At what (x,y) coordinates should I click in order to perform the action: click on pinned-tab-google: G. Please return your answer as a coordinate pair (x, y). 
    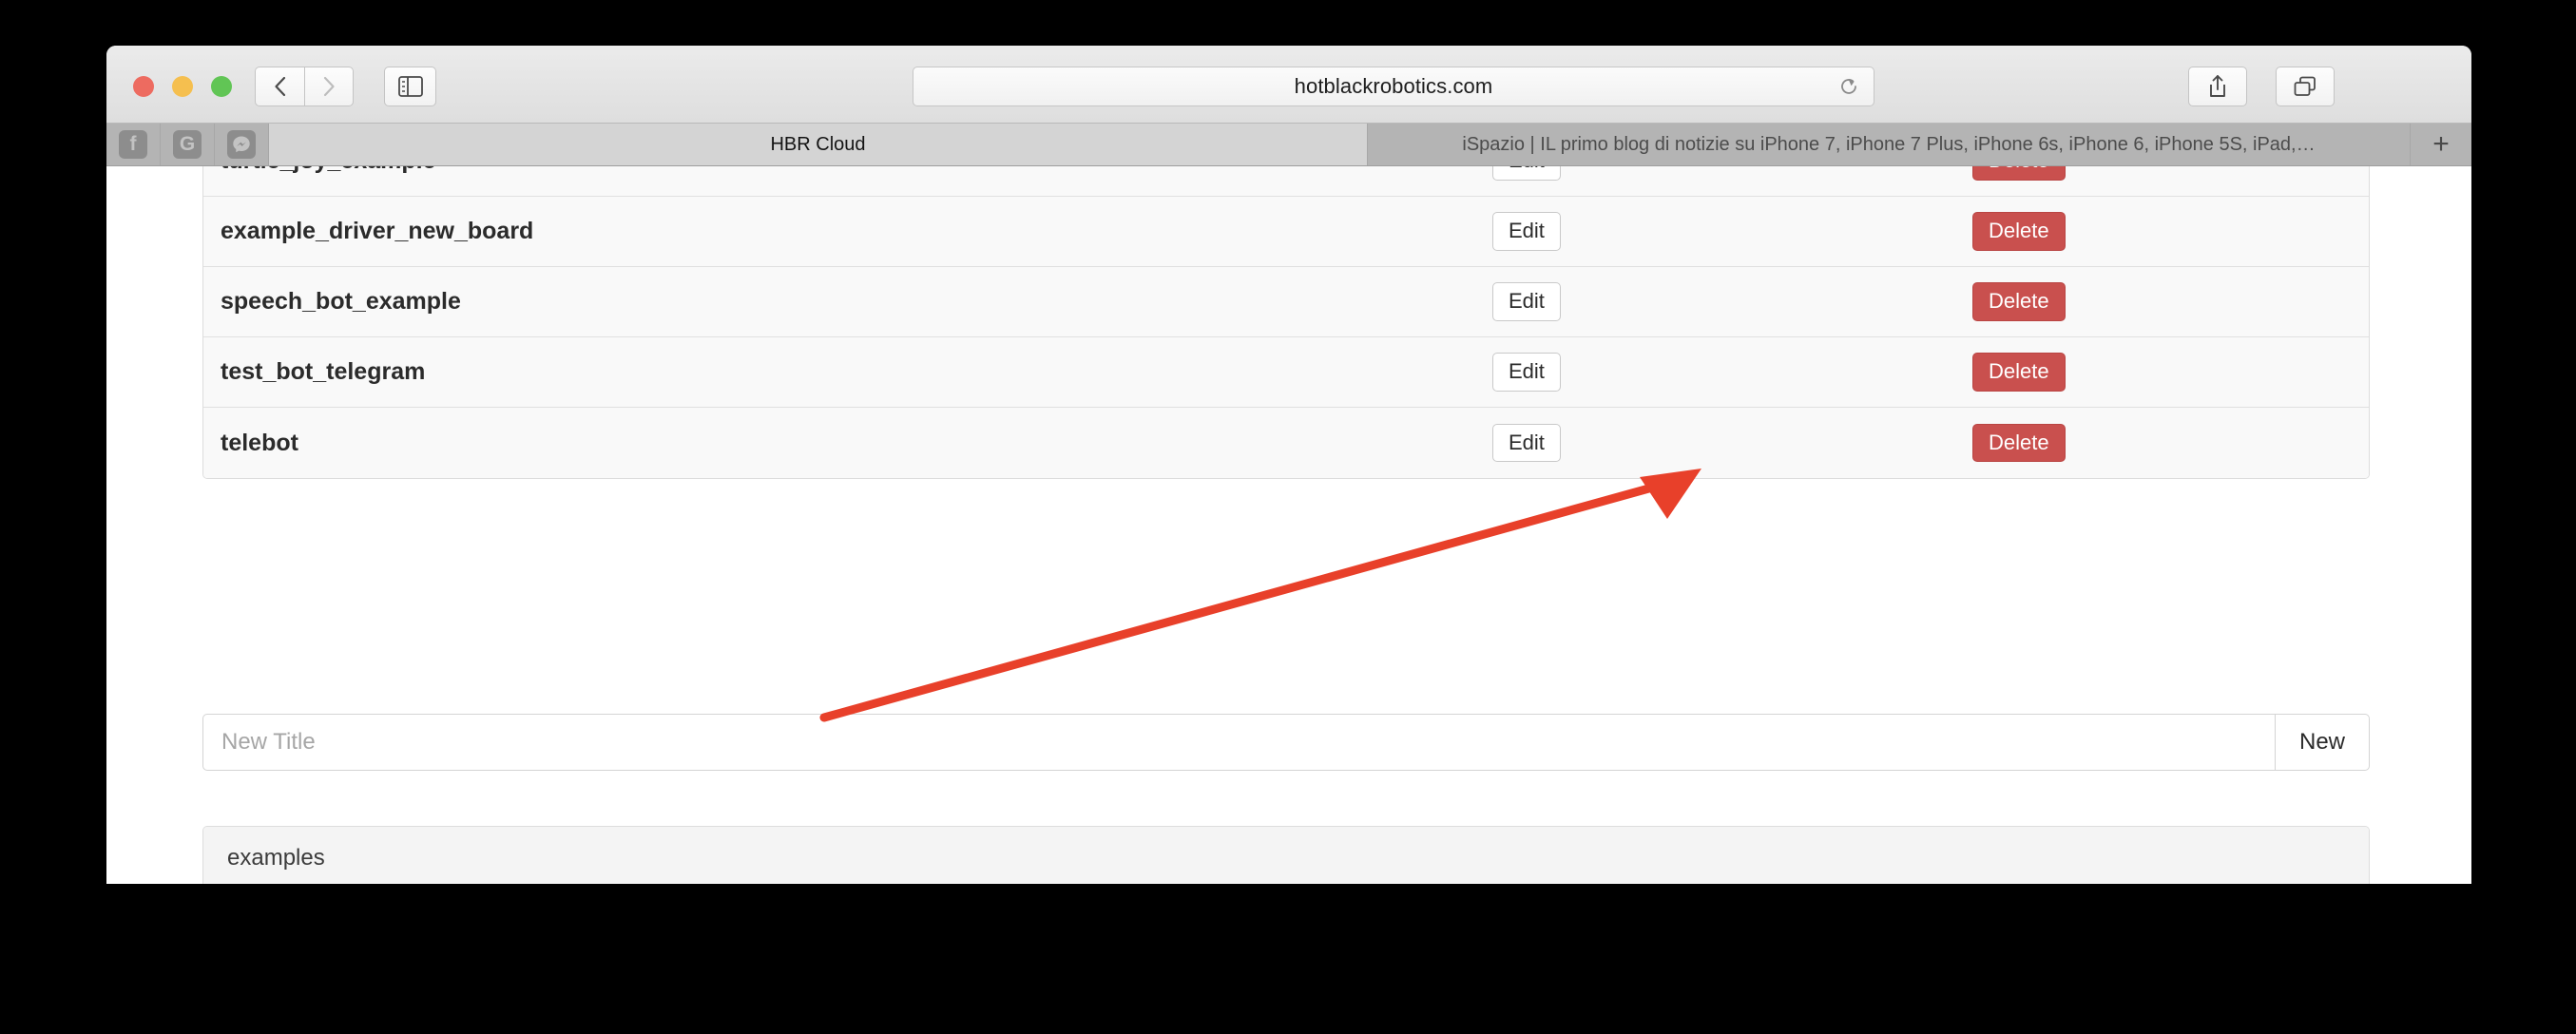
    Looking at the image, I should click on (188, 144).